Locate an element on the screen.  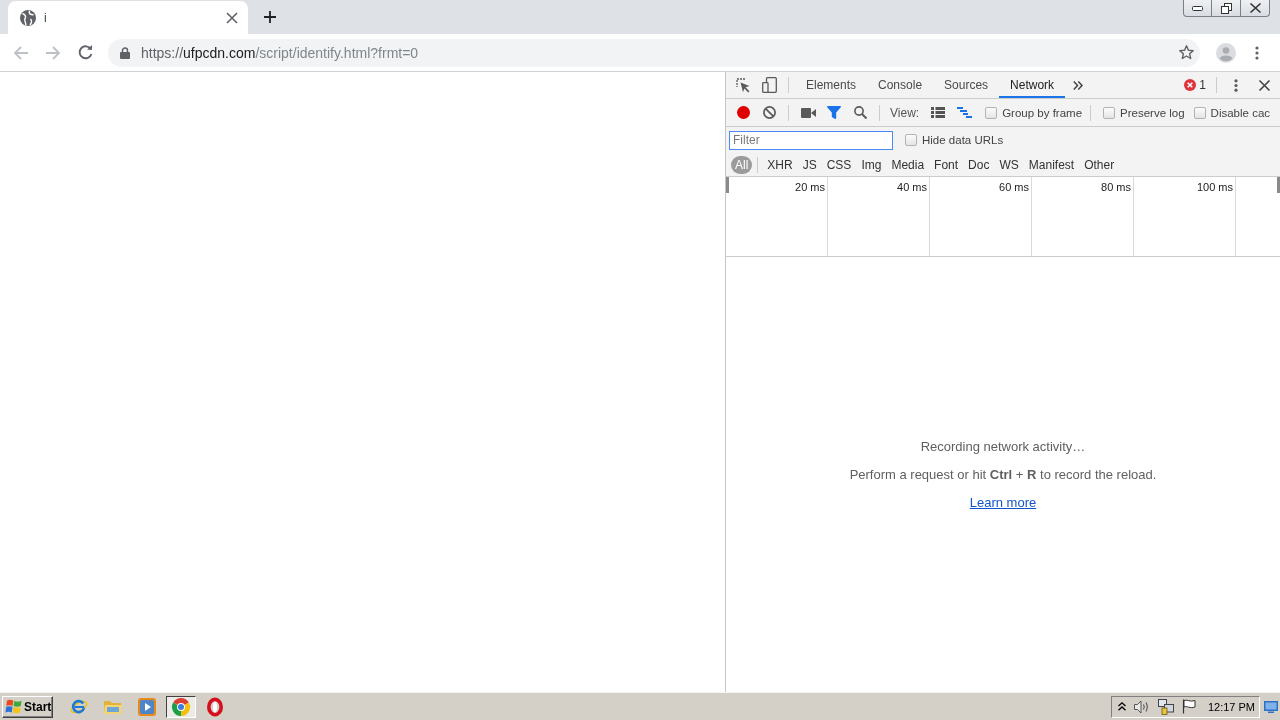
e-logo-icon is located at coordinates (79, 706).